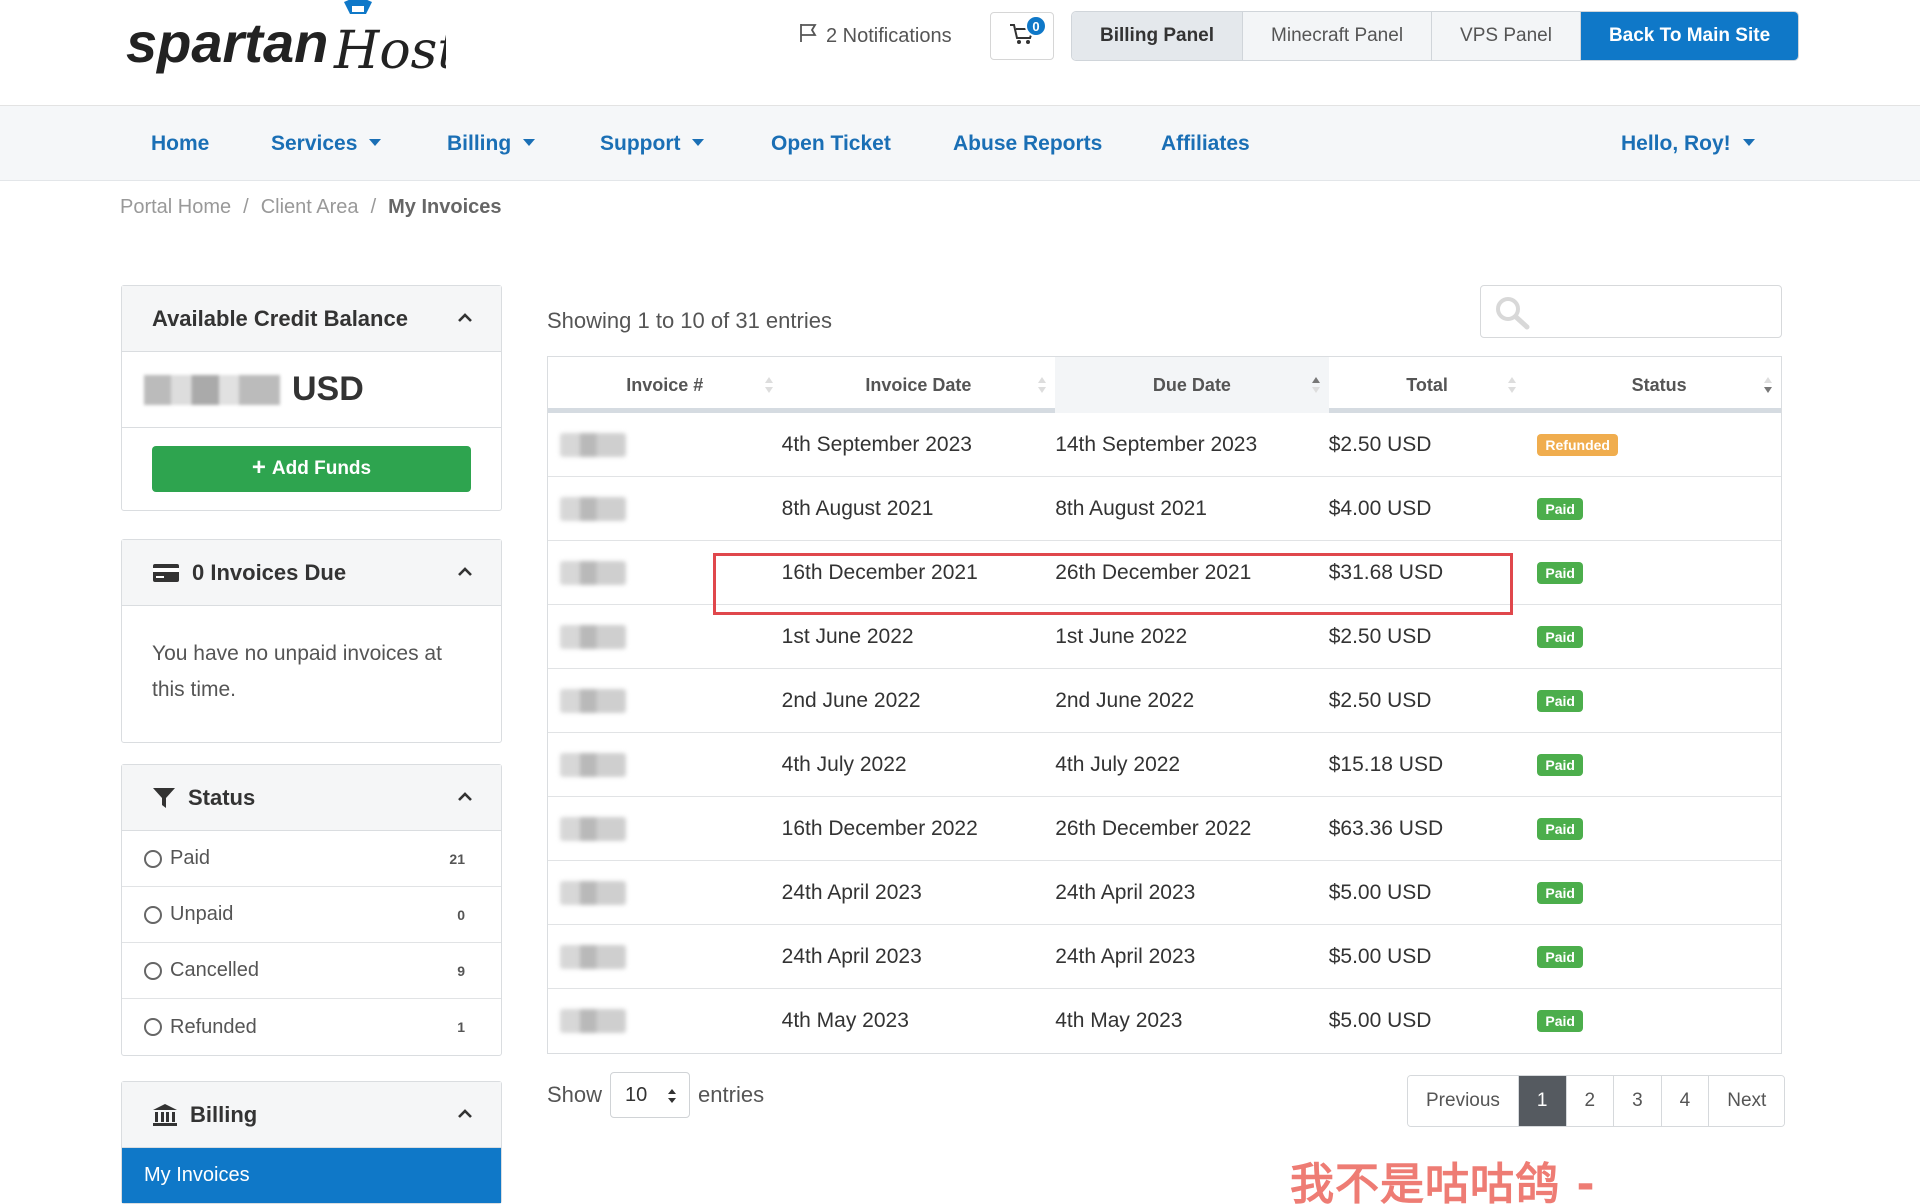 The image size is (1920, 1204). Describe the element at coordinates (636, 1094) in the screenshot. I see `entries-per-page-value: 10` at that location.